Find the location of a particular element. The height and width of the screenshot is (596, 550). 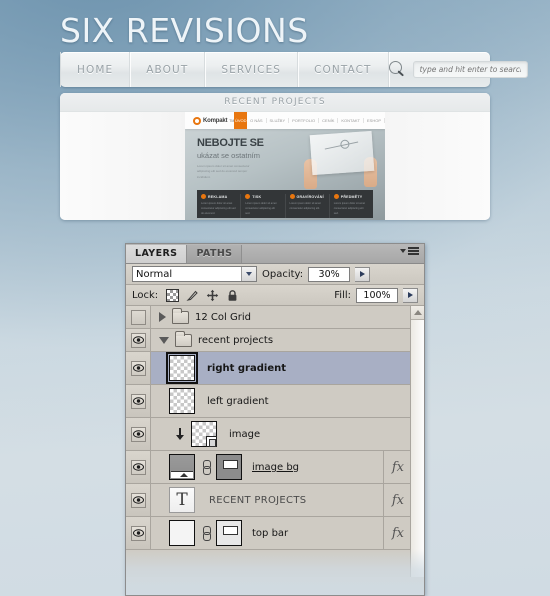

layer-body: T RECENT PROJECTS fx is located at coordinates (287, 500).